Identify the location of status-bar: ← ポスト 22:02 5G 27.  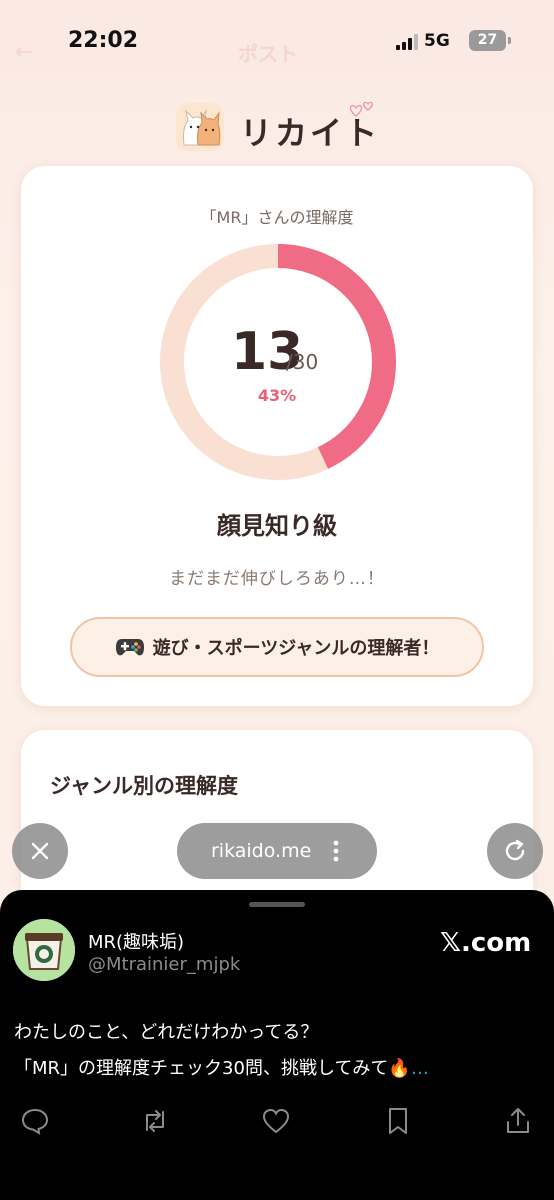
(277, 40).